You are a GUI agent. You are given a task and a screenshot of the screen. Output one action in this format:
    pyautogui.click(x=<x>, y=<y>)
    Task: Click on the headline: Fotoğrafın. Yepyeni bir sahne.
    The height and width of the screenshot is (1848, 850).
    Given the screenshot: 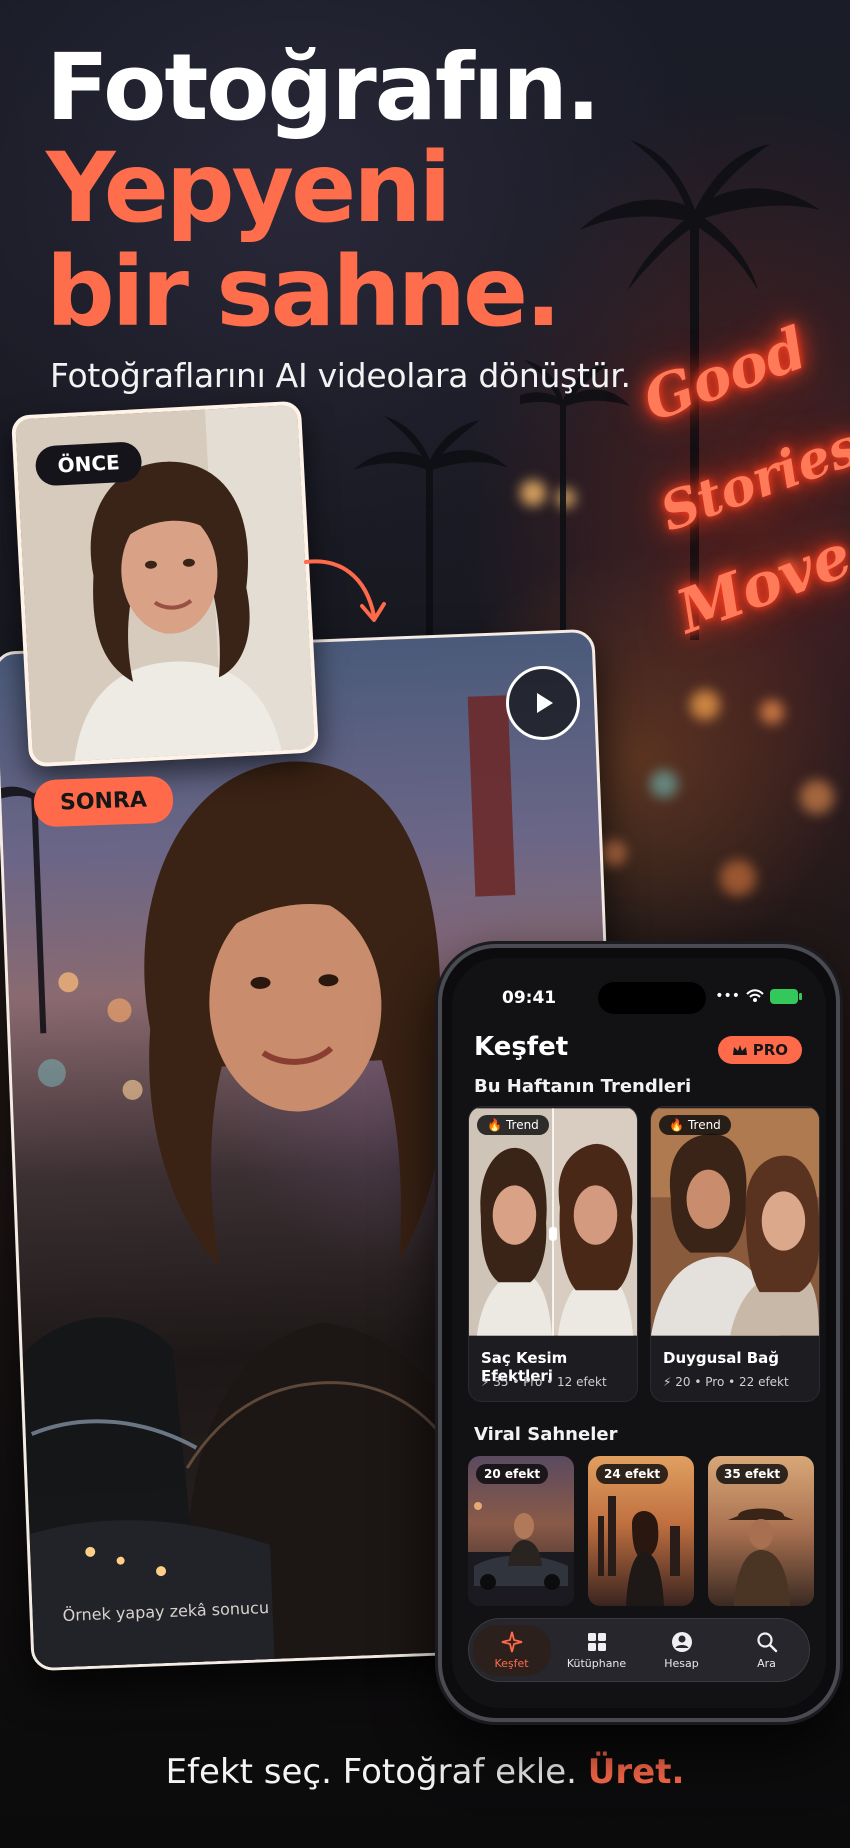 What is the action you would take?
    pyautogui.click(x=323, y=191)
    